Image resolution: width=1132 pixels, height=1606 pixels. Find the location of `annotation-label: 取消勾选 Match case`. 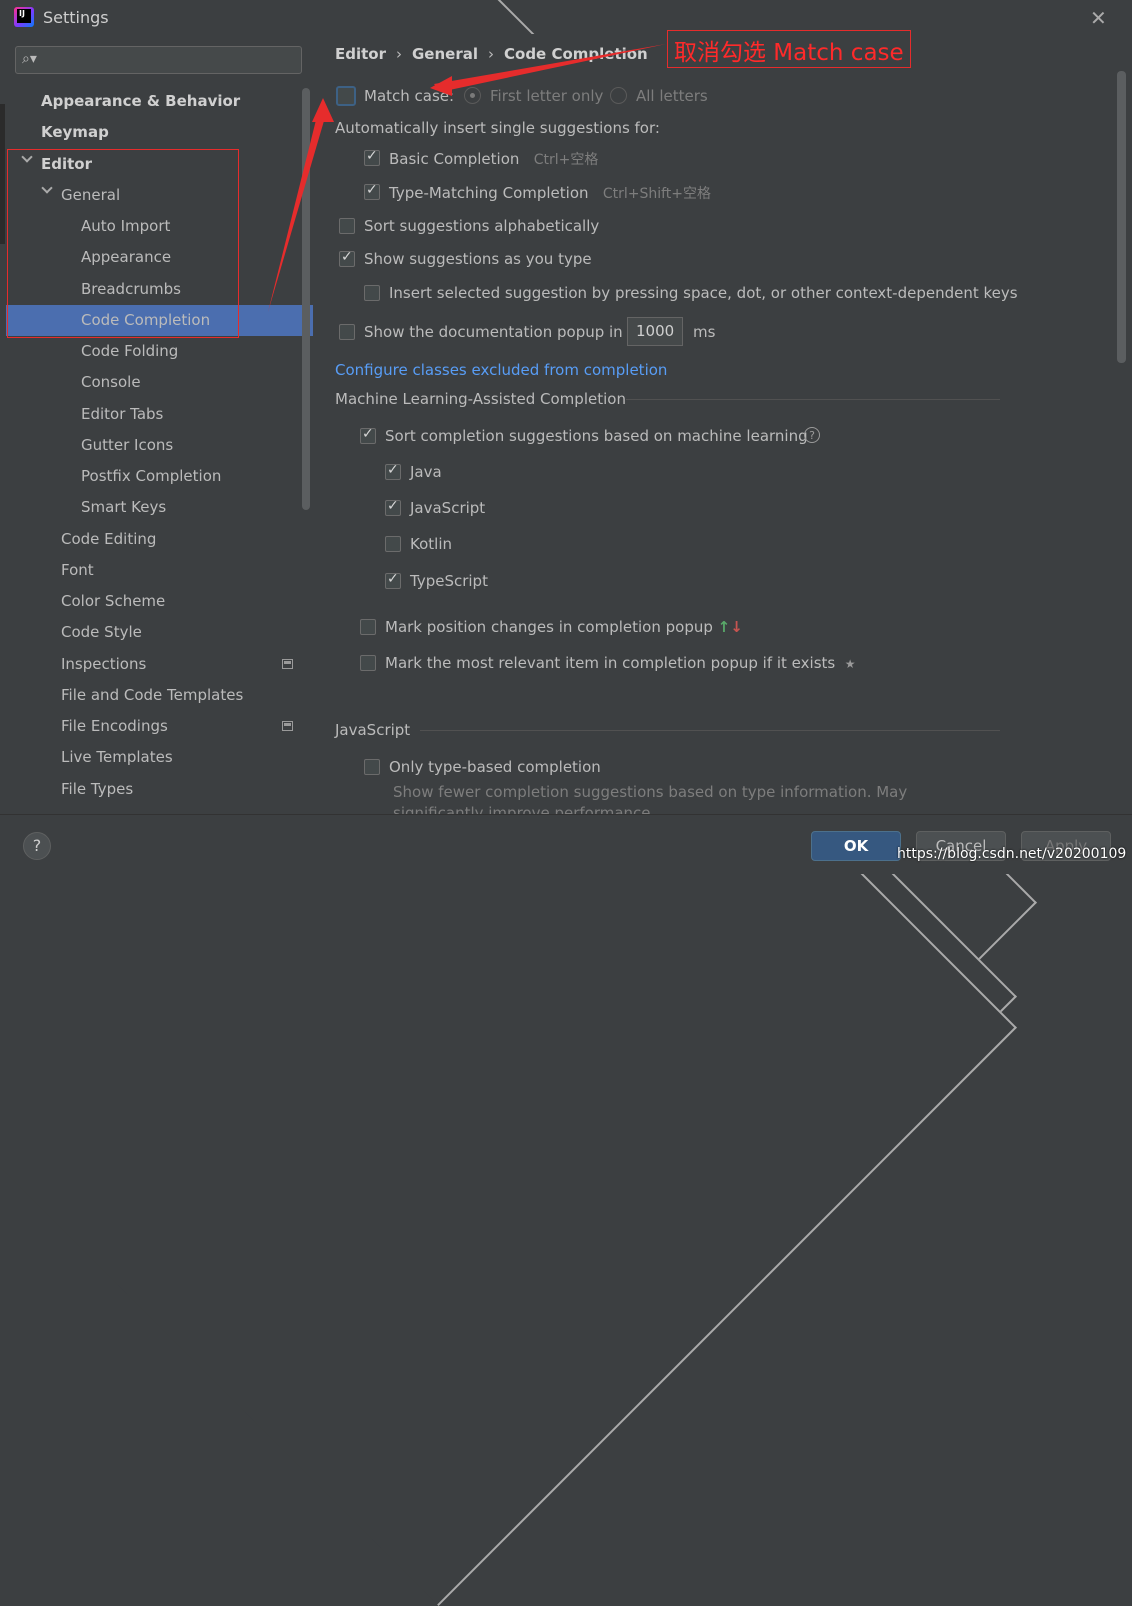

annotation-label: 取消勾选 Match case is located at coordinates (789, 49).